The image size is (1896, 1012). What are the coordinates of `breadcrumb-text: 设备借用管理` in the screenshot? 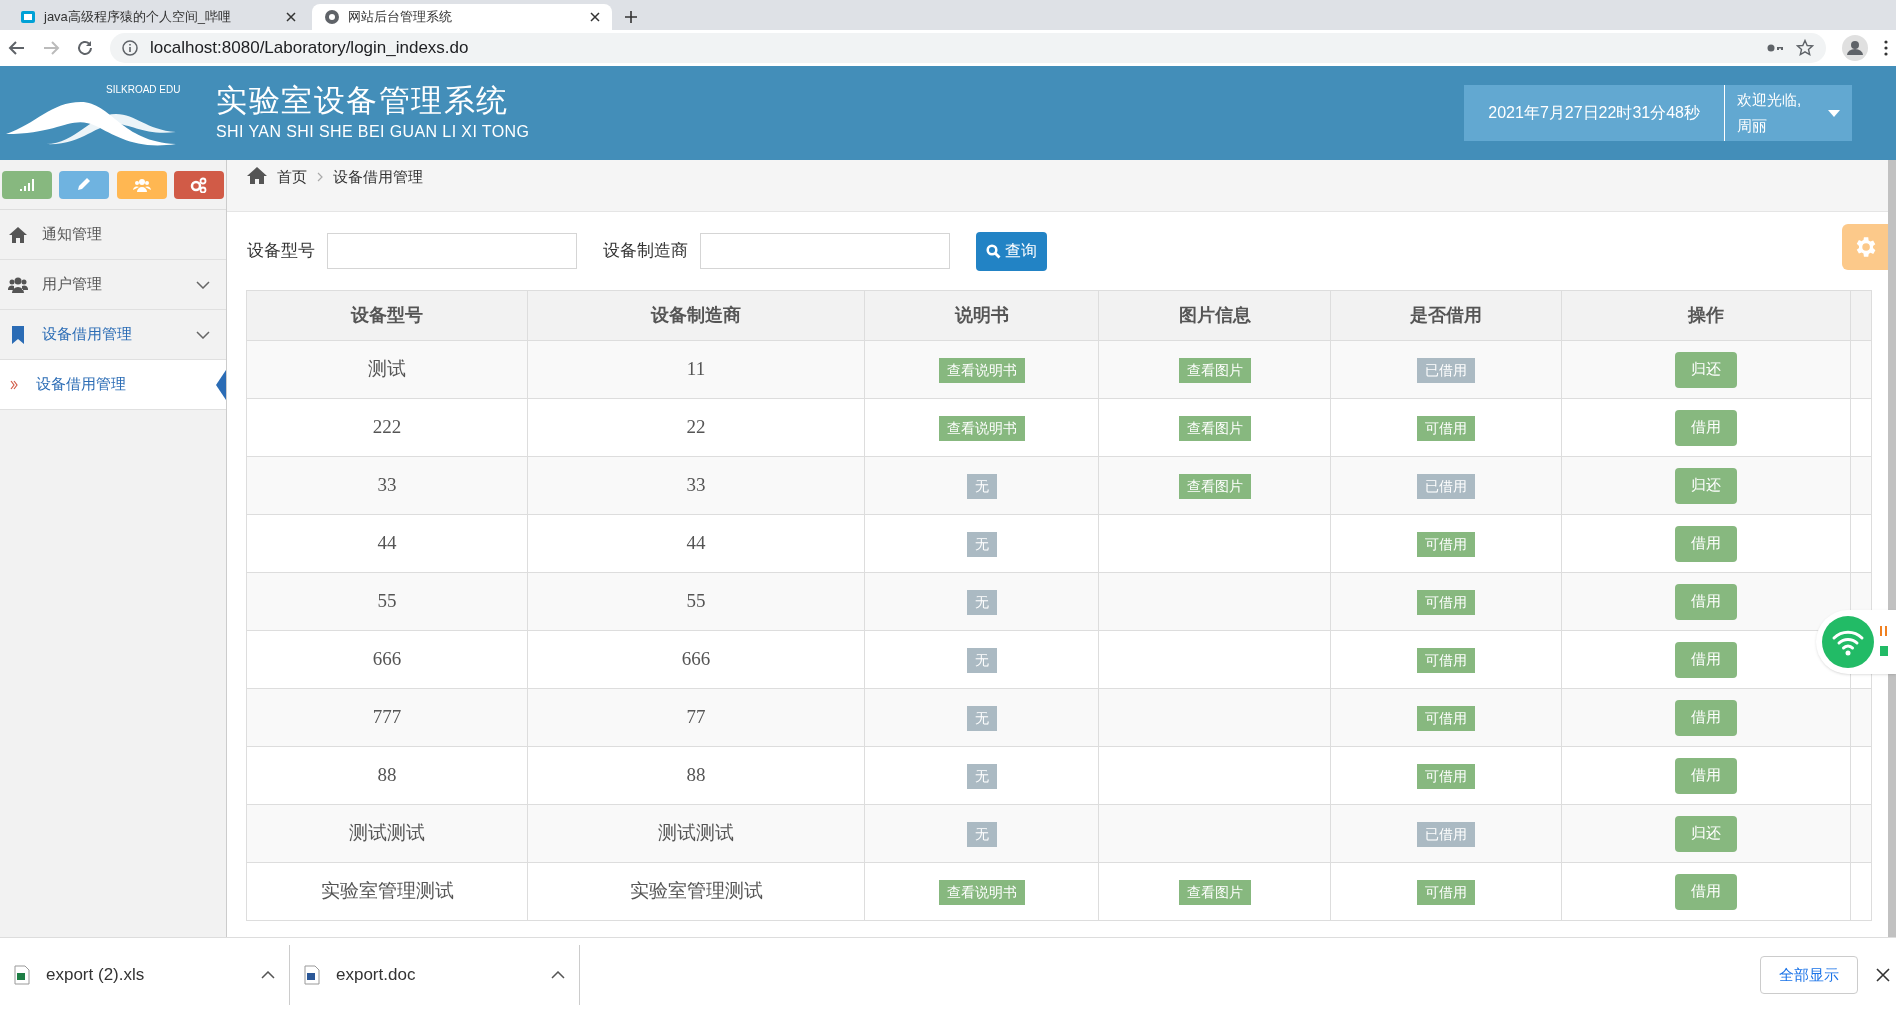 It's located at (378, 177).